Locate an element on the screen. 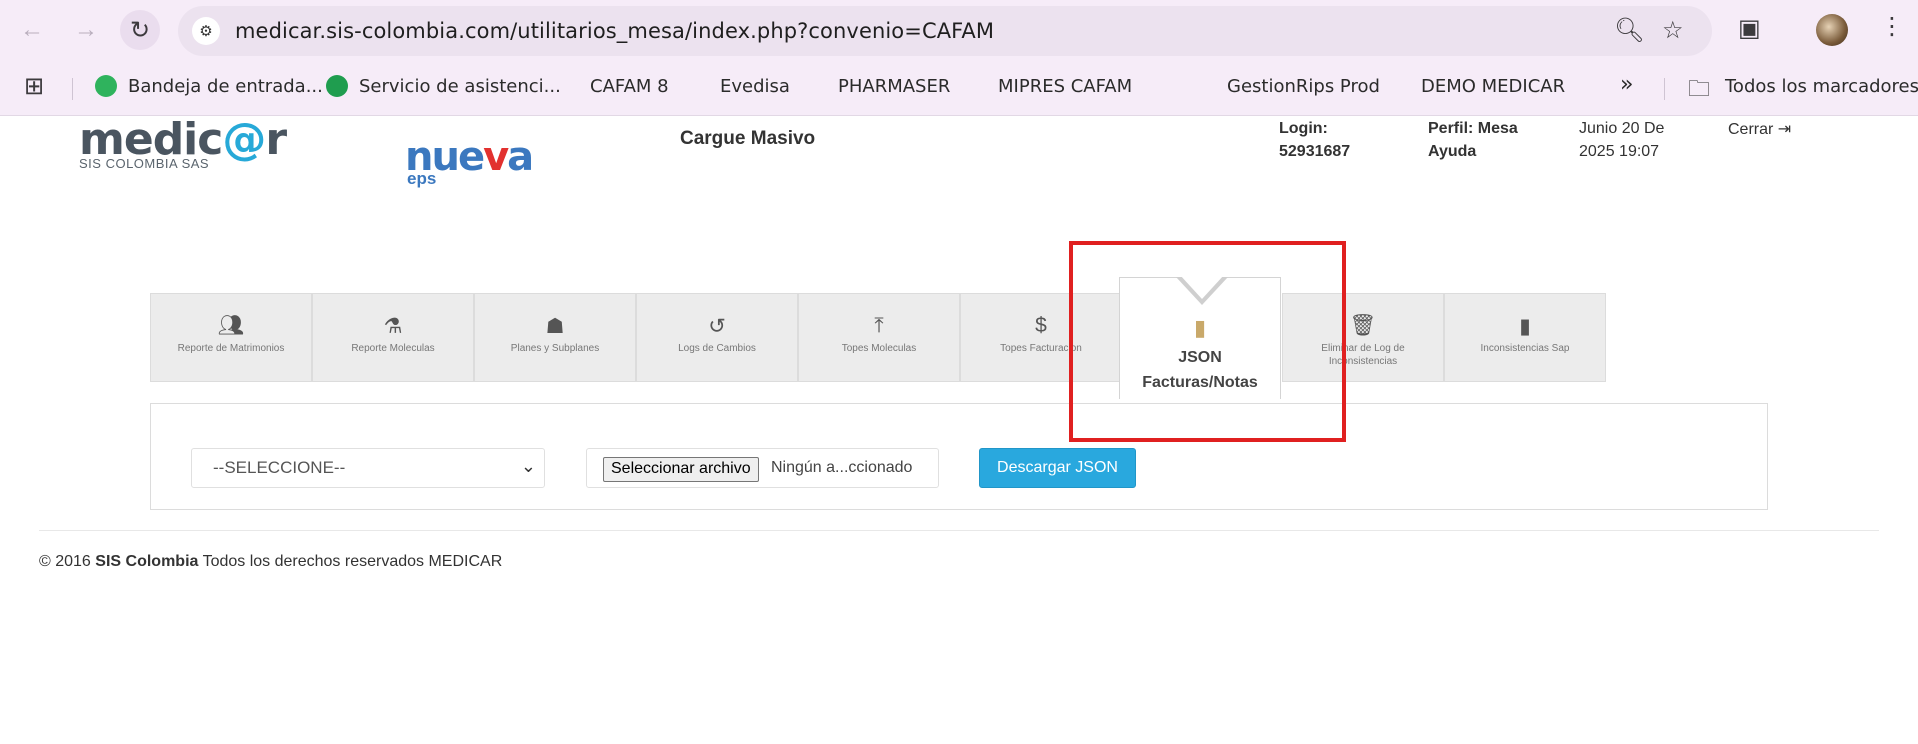 The width and height of the screenshot is (1918, 744). headset-icon is located at coordinates (337, 86).